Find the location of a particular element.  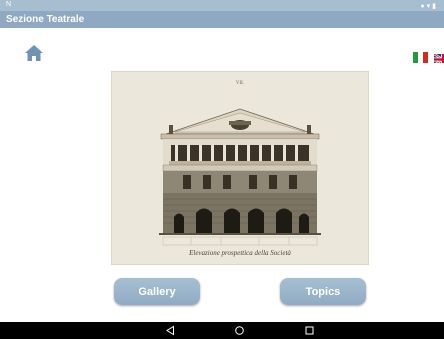

elevation-drawing is located at coordinates (240, 177).